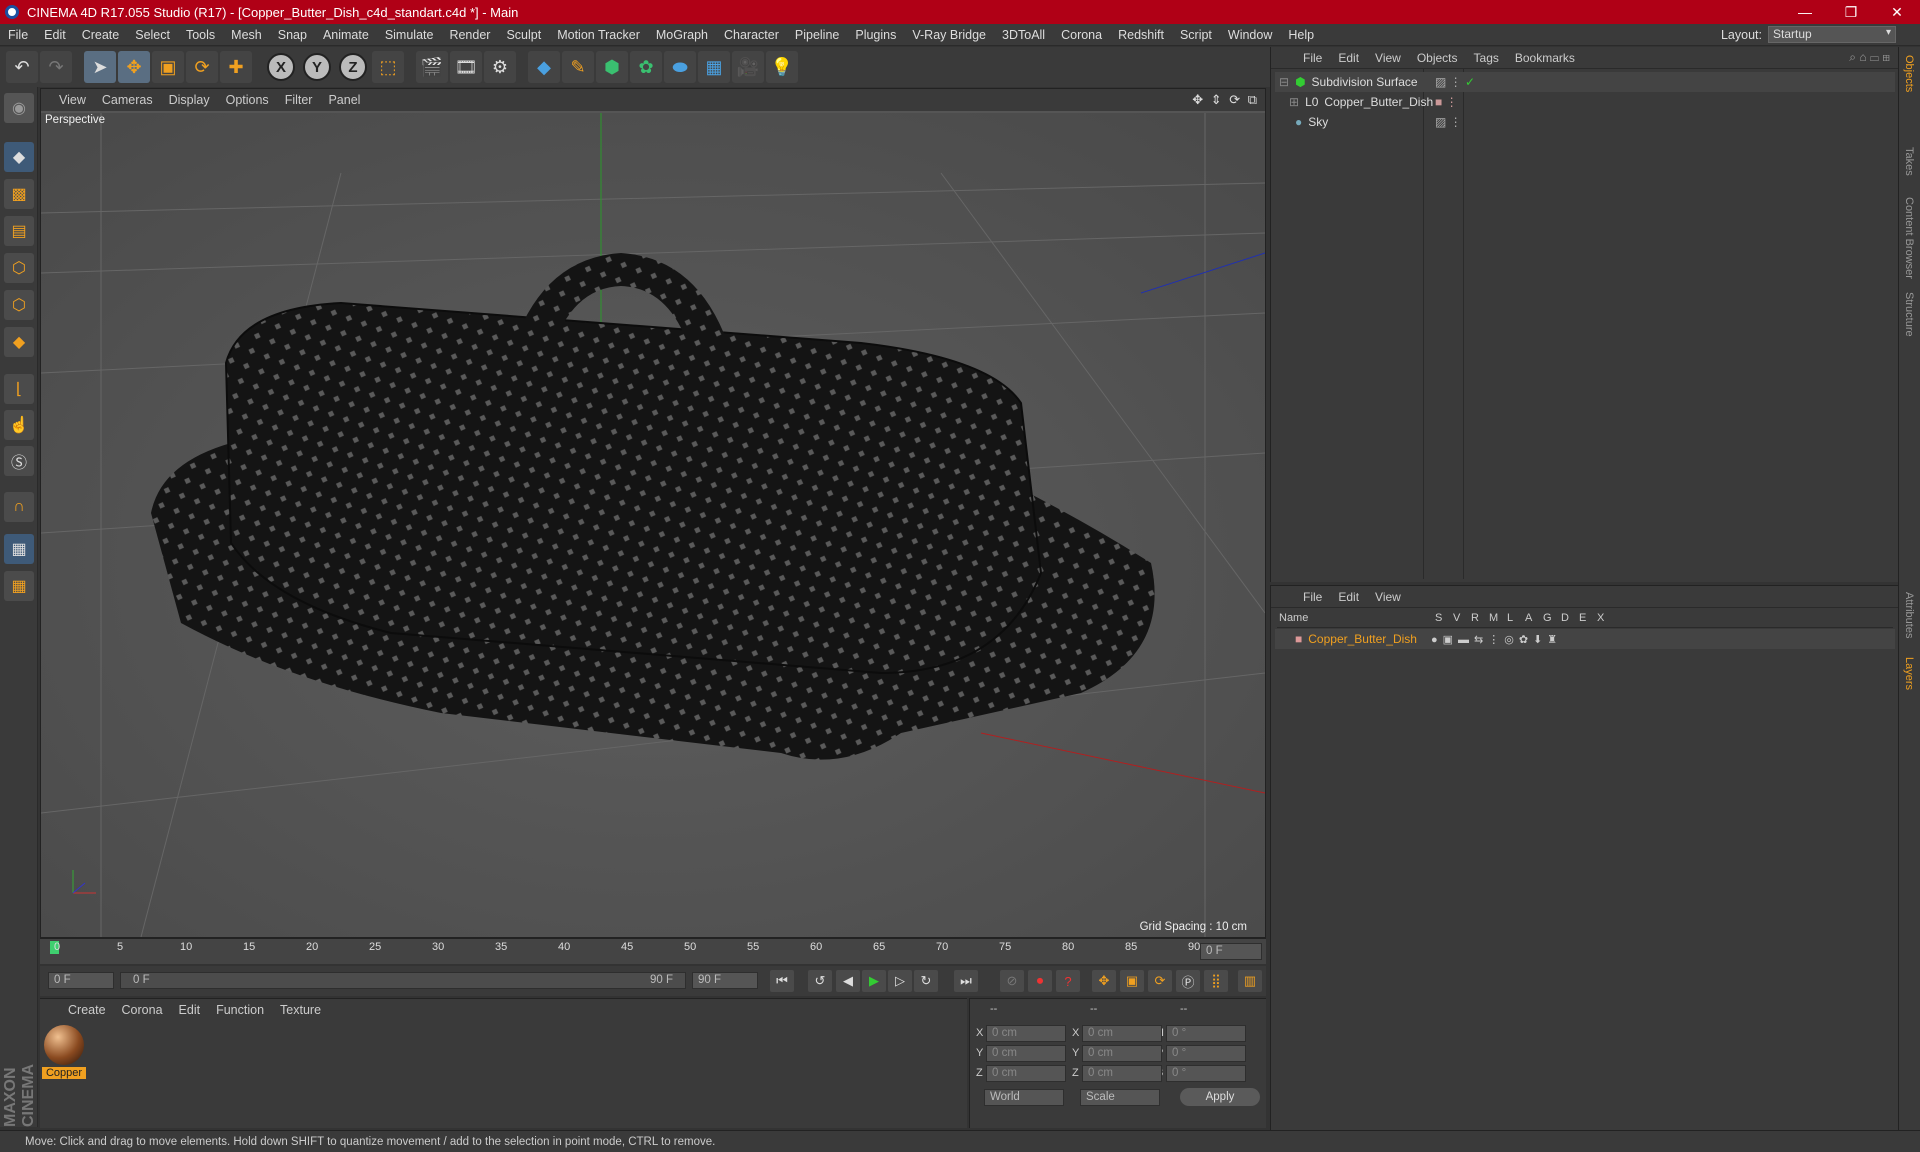 Image resolution: width=1920 pixels, height=1152 pixels. I want to click on tab-attributes: Attributes, so click(1909, 615).